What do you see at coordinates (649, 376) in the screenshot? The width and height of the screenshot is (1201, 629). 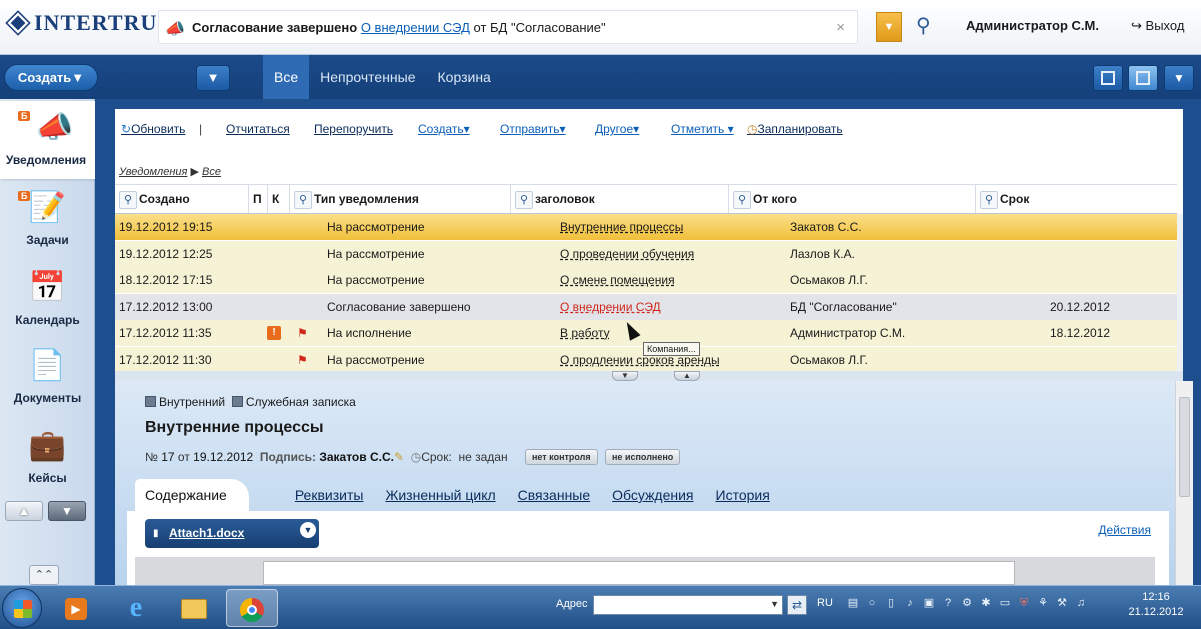 I see `panel-splitter: ▼ ▲` at bounding box center [649, 376].